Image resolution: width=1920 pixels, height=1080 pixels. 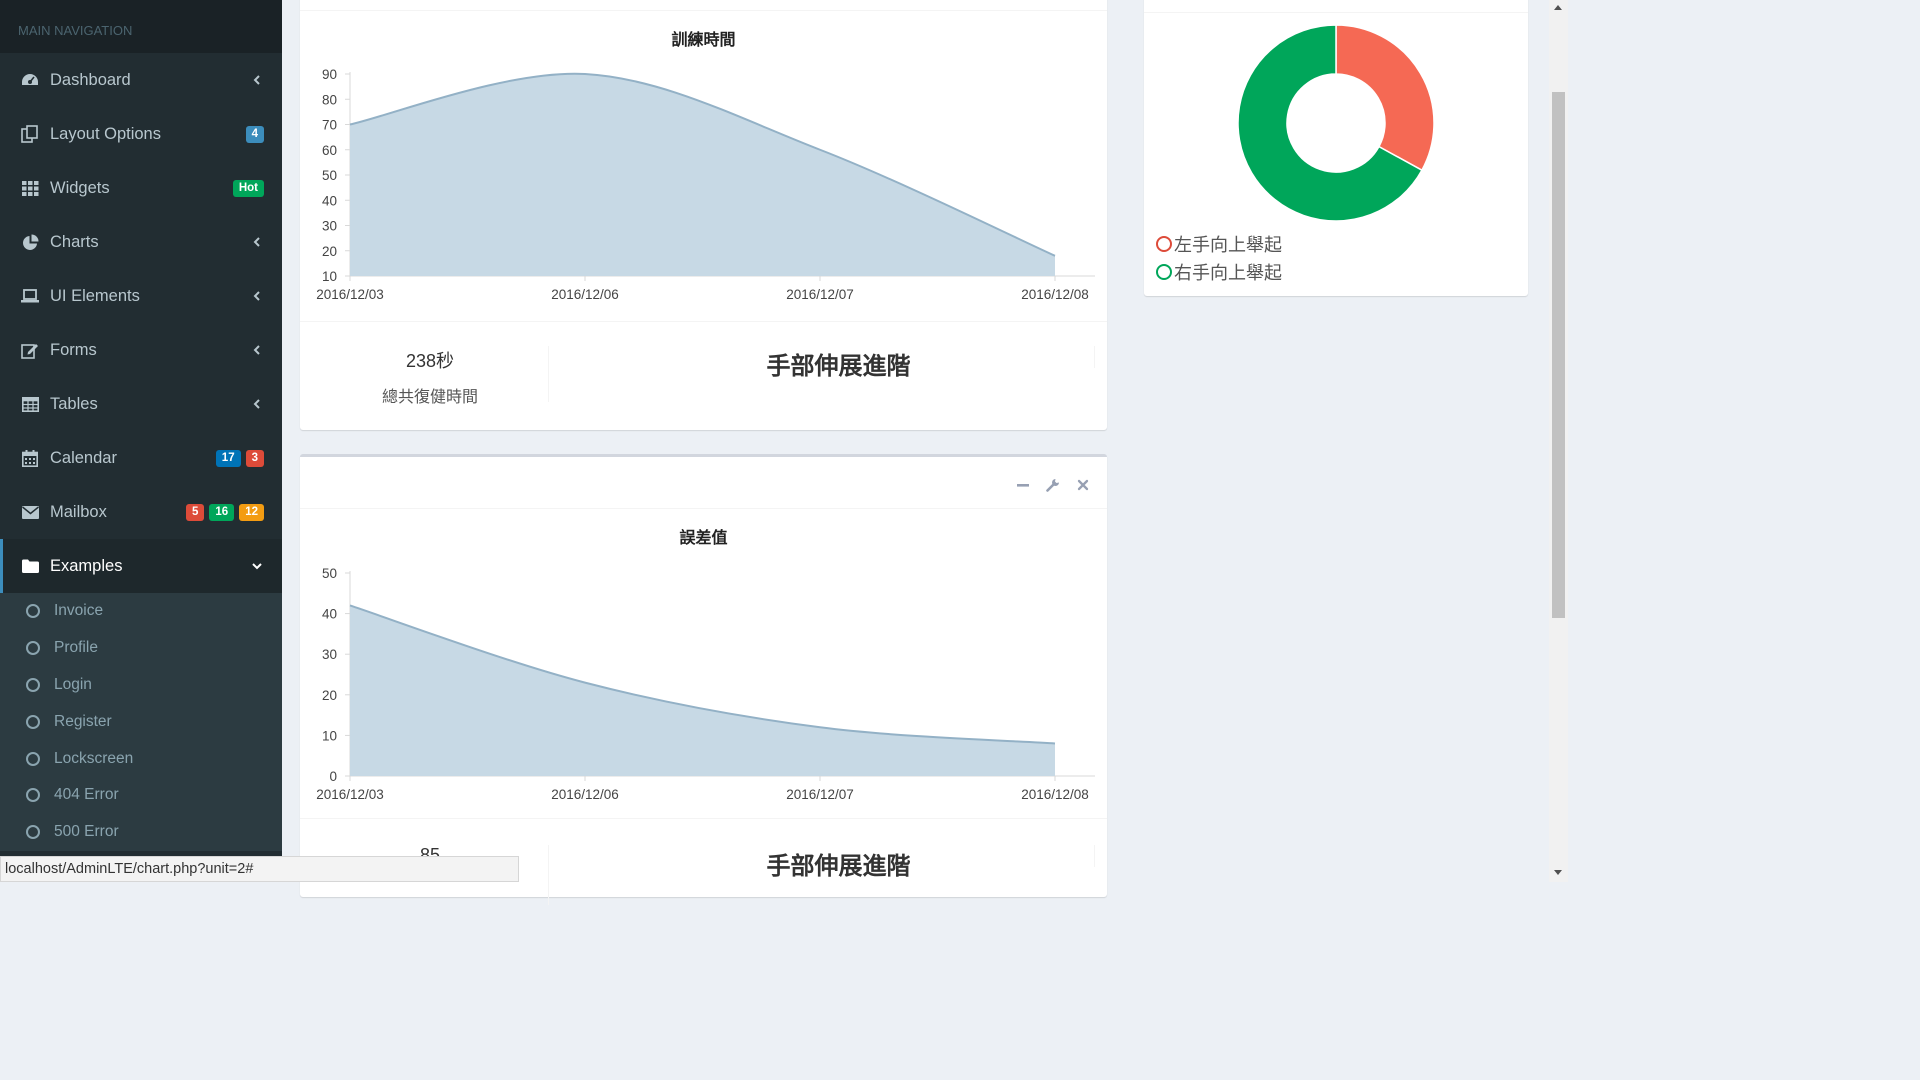 I want to click on sidebar-item-label: Calendar, so click(x=83, y=457).